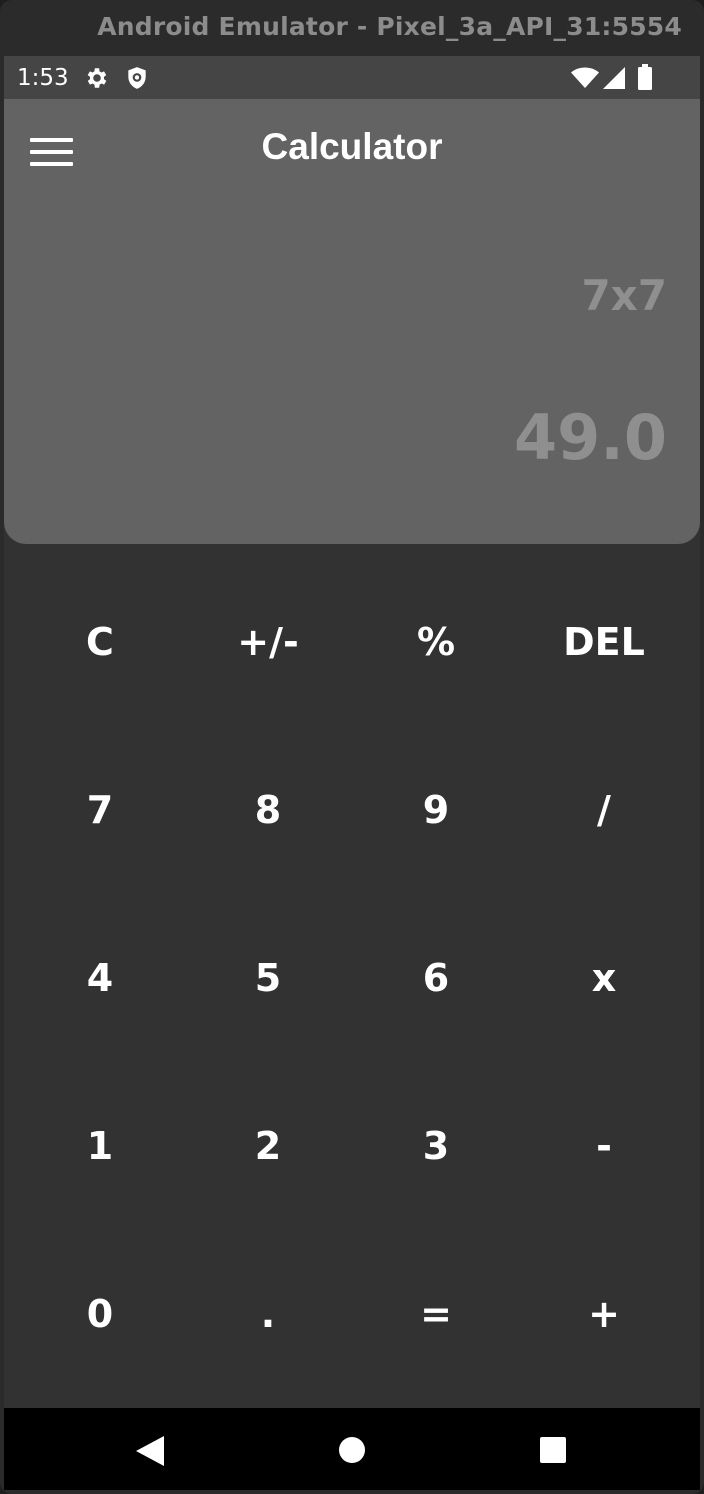  What do you see at coordinates (436, 810) in the screenshot?
I see `digit-9-button: 9` at bounding box center [436, 810].